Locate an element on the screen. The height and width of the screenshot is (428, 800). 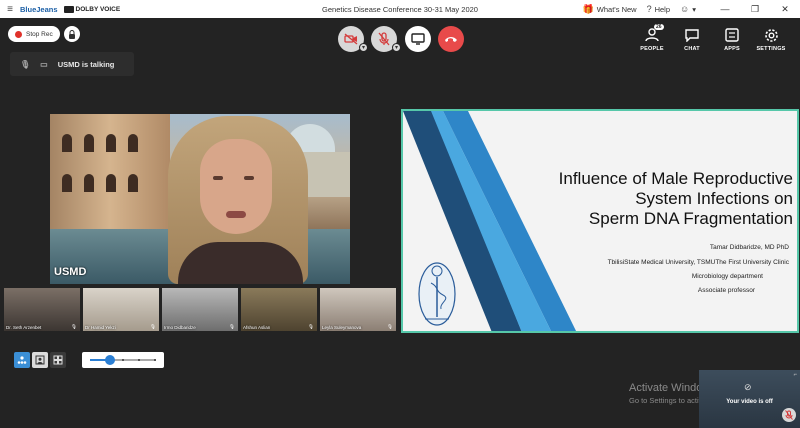
layout-size-slider is located at coordinates (123, 360).